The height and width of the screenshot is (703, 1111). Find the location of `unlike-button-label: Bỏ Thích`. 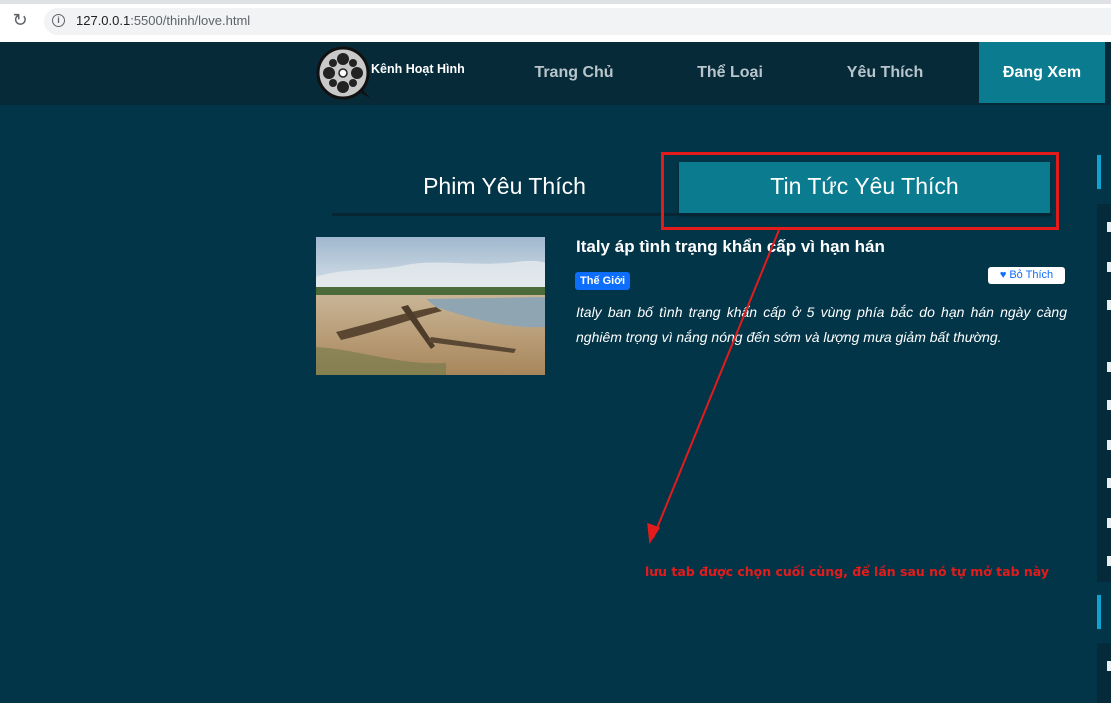

unlike-button-label: Bỏ Thích is located at coordinates (1031, 275).